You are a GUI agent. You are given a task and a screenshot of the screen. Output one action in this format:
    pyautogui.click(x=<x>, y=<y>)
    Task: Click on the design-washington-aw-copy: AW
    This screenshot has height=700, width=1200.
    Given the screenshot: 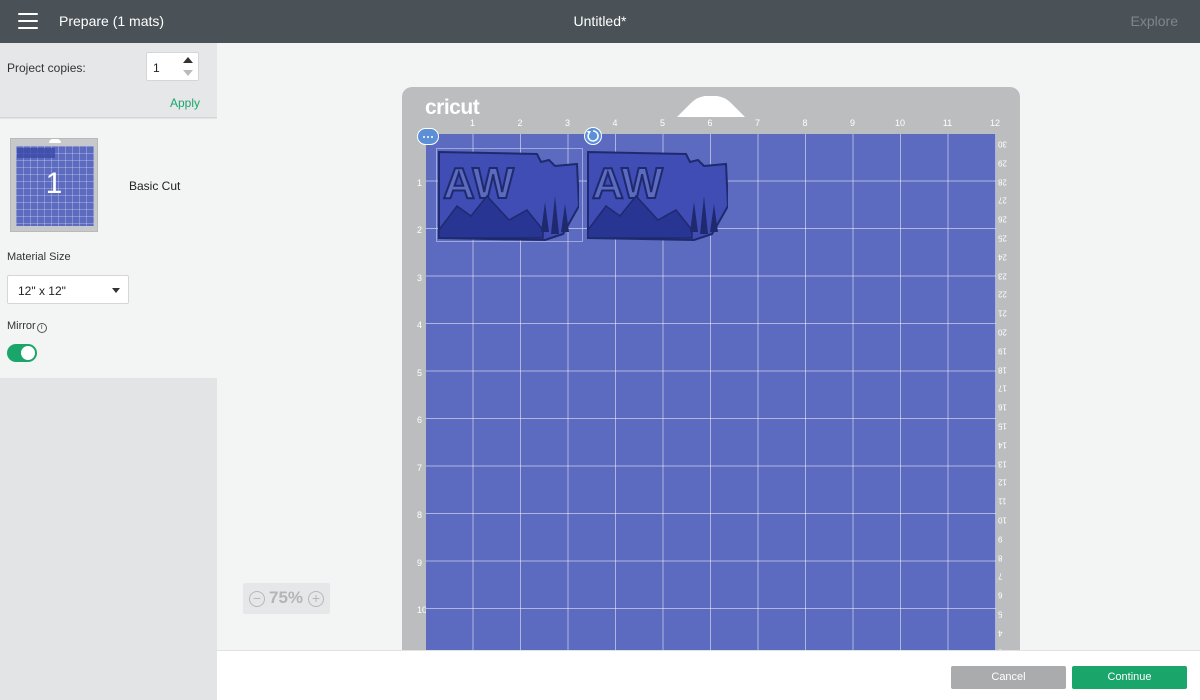 What is the action you would take?
    pyautogui.click(x=657, y=197)
    